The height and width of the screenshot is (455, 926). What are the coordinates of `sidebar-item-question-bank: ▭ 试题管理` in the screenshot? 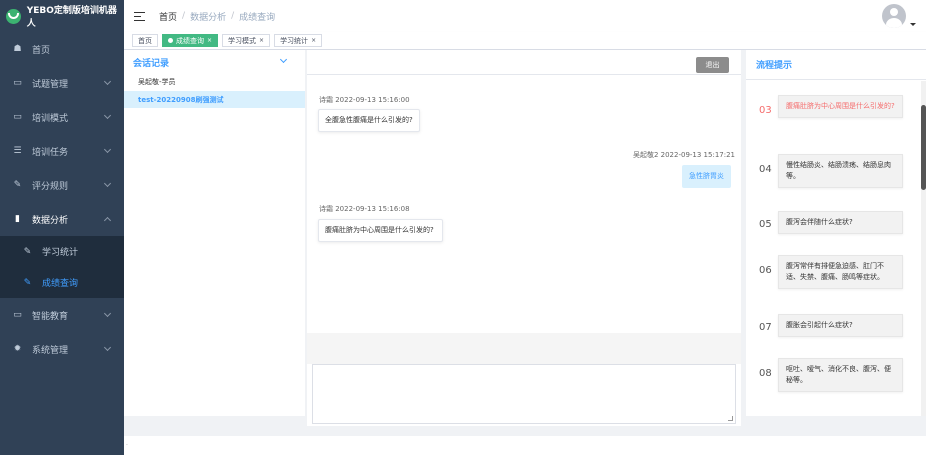 It's located at (62, 83).